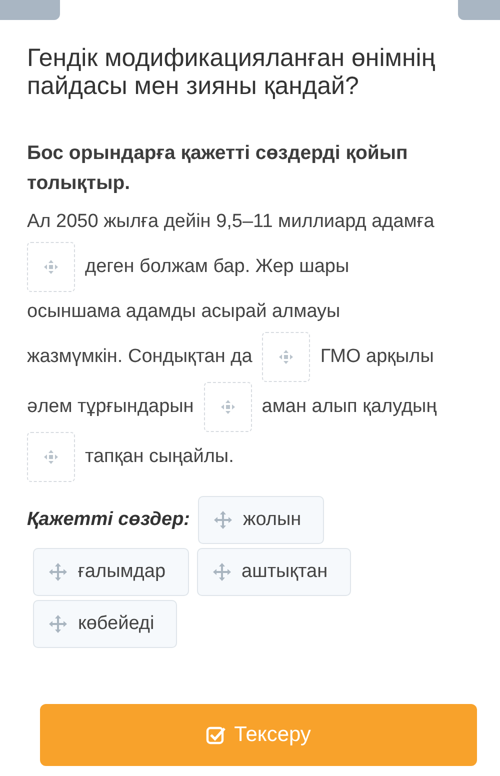  What do you see at coordinates (139, 357) in the screenshot?
I see `passage-text: жазмүмкін. Сондықтан да` at bounding box center [139, 357].